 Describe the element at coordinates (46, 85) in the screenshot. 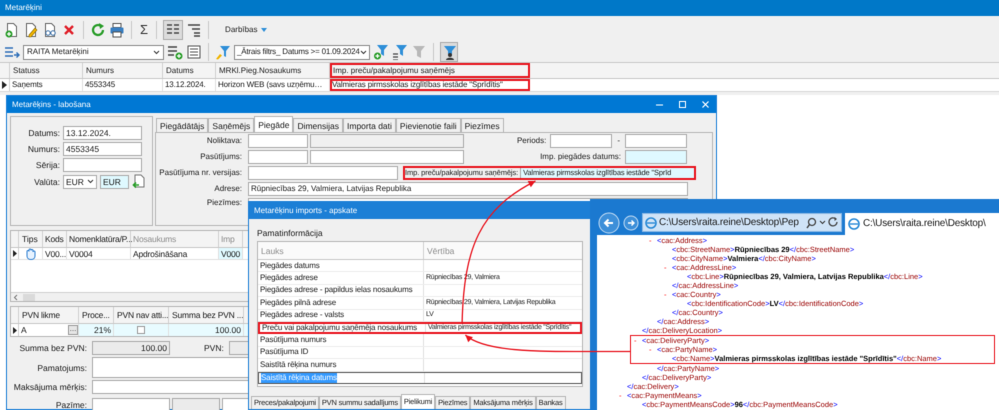

I see `table-cell: Saņemts` at that location.